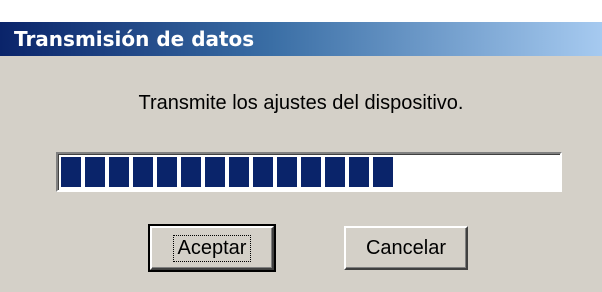 The width and height of the screenshot is (602, 292). Describe the element at coordinates (301, 103) in the screenshot. I see `status-message: Transmite los ajustes del dispositivo.` at that location.